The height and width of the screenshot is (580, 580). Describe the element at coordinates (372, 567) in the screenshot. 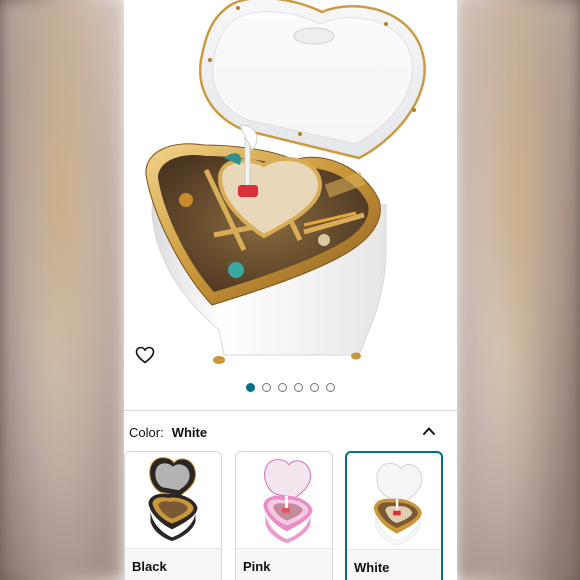

I see `swatch-name: White` at that location.